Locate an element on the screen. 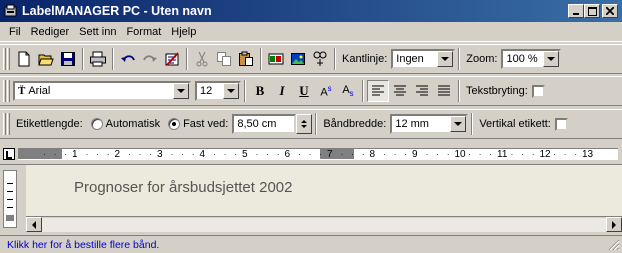  fixed-length-label: Fast ved: is located at coordinates (205, 124).